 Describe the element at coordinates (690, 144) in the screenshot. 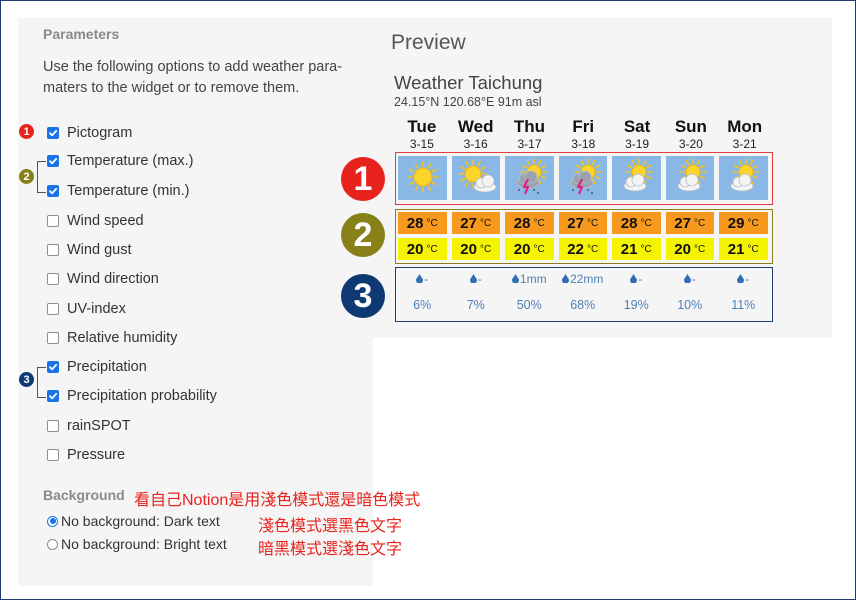

I see `day-date: 3-20` at that location.